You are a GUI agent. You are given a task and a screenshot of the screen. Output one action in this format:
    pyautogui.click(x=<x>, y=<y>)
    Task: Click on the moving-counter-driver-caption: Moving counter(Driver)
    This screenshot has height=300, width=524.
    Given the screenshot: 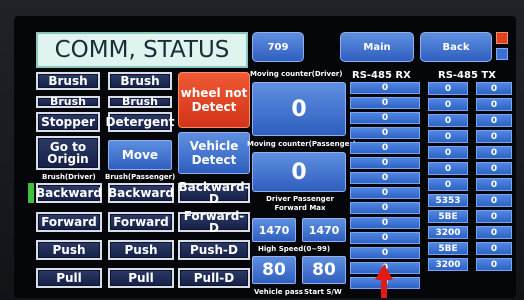 What is the action you would take?
    pyautogui.click(x=296, y=74)
    